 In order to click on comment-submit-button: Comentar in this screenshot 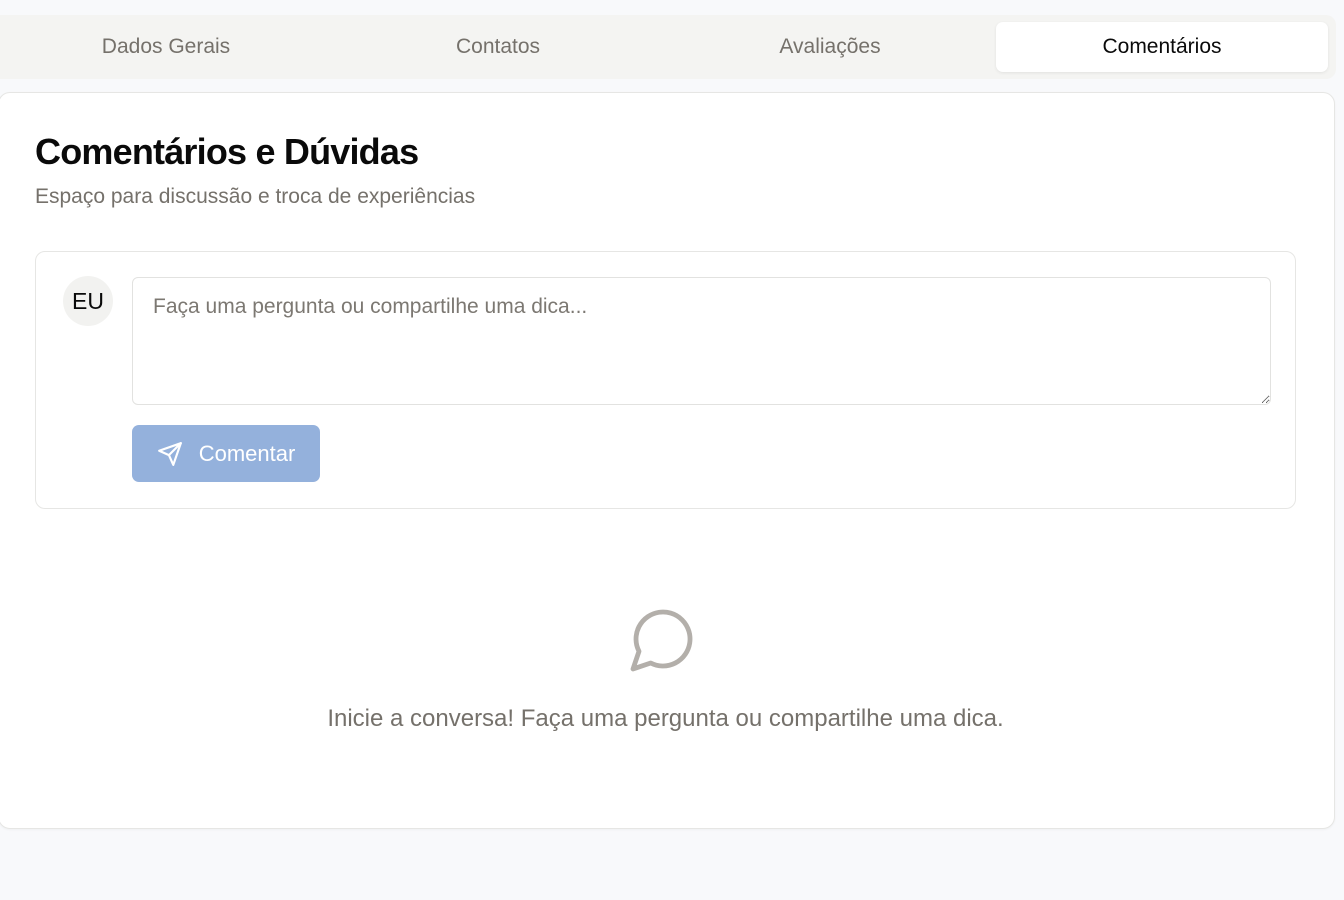, I will do `click(226, 453)`.